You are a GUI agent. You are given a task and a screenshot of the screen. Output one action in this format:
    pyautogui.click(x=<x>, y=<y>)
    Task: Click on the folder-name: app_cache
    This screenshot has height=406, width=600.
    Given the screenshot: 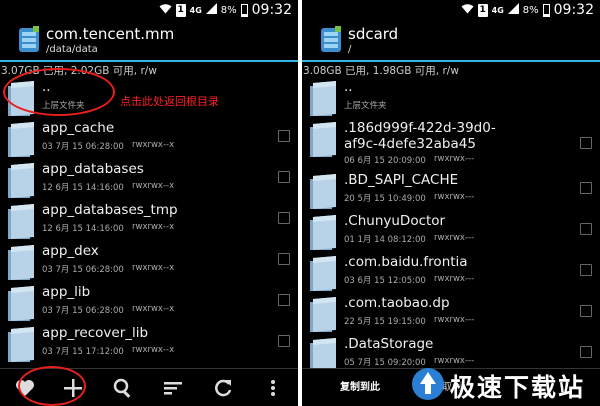 What is the action you would take?
    pyautogui.click(x=78, y=128)
    